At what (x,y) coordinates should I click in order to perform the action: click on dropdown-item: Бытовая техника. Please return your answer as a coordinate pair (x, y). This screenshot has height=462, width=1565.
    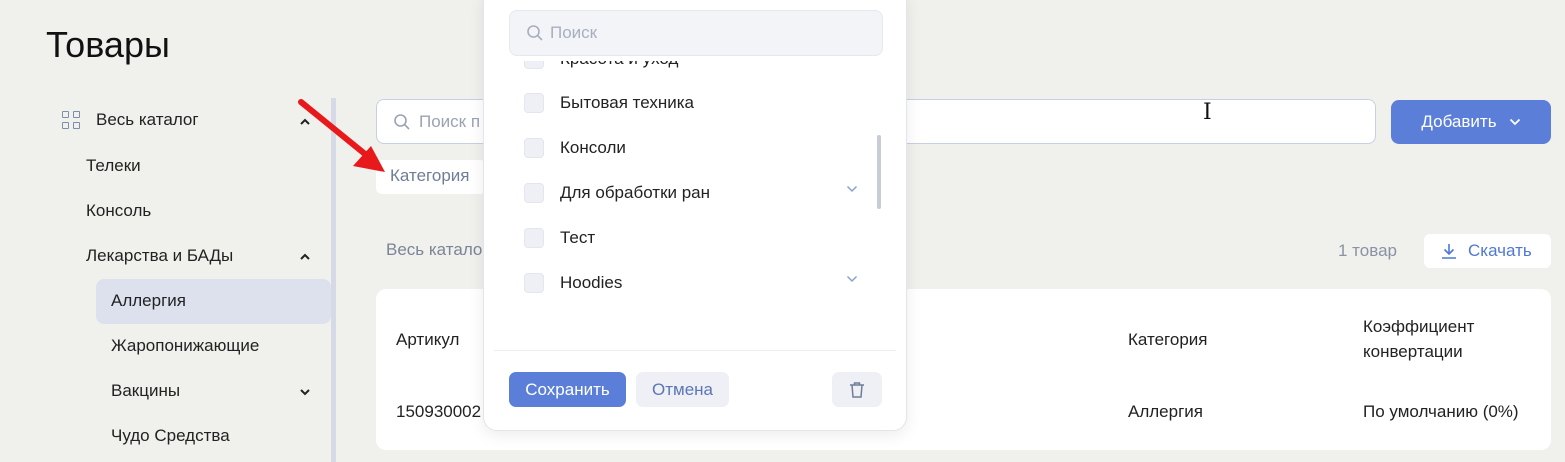
    Looking at the image, I should click on (694, 103).